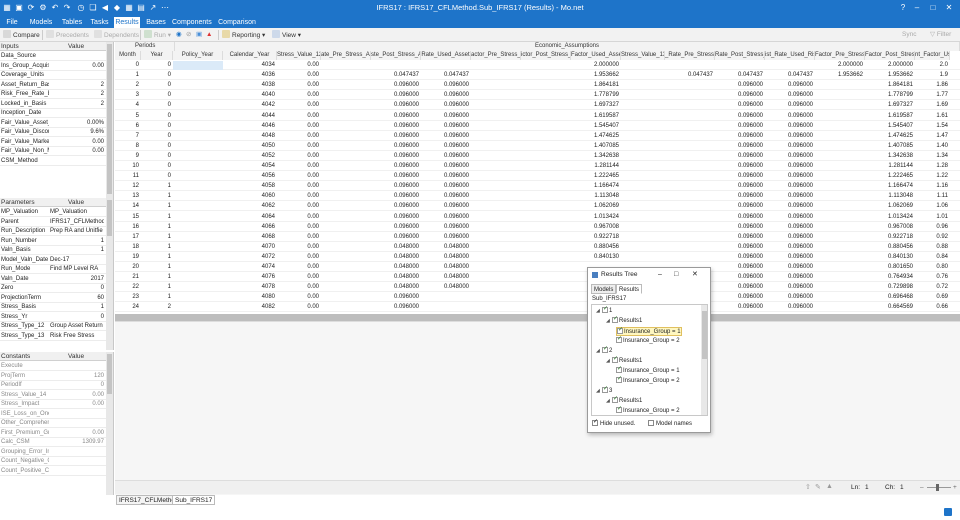 Image resolution: width=960 pixels, height=520 pixels. I want to click on cancel-icon: ⊘, so click(188, 35).